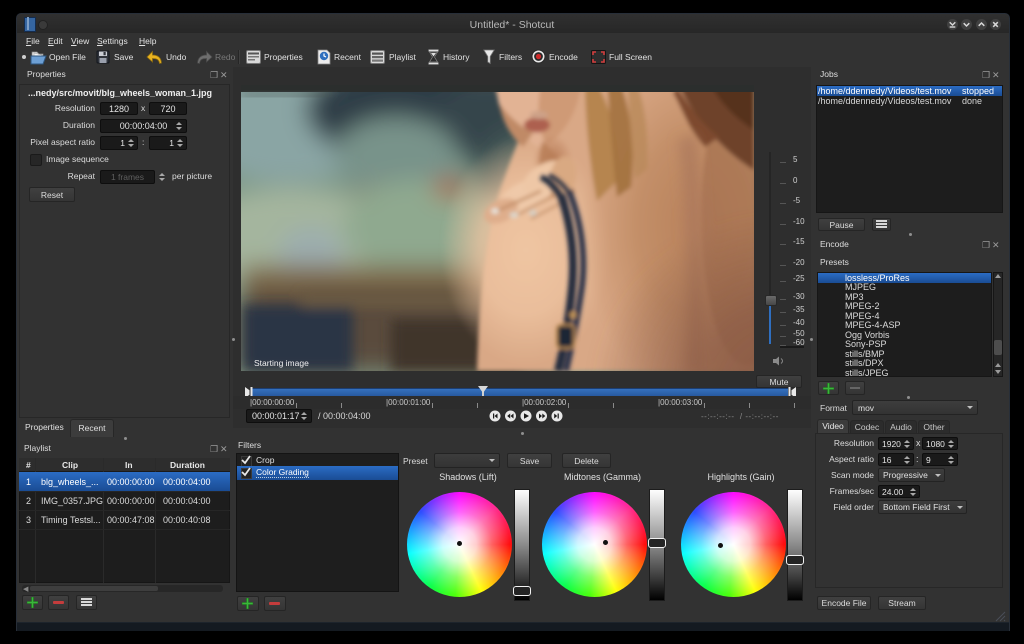  What do you see at coordinates (281, 363) in the screenshot?
I see `svg-text: Starting image` at bounding box center [281, 363].